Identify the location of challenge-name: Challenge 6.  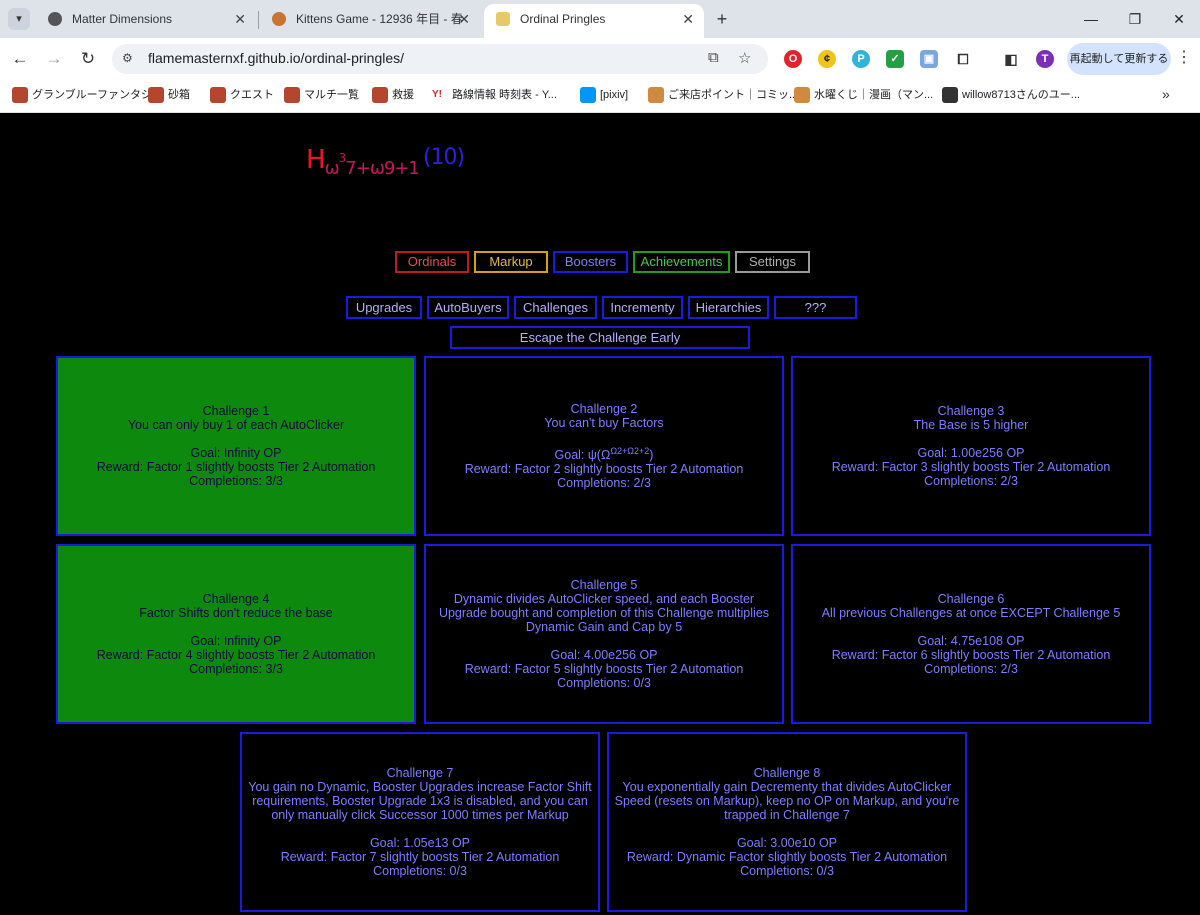
(971, 599).